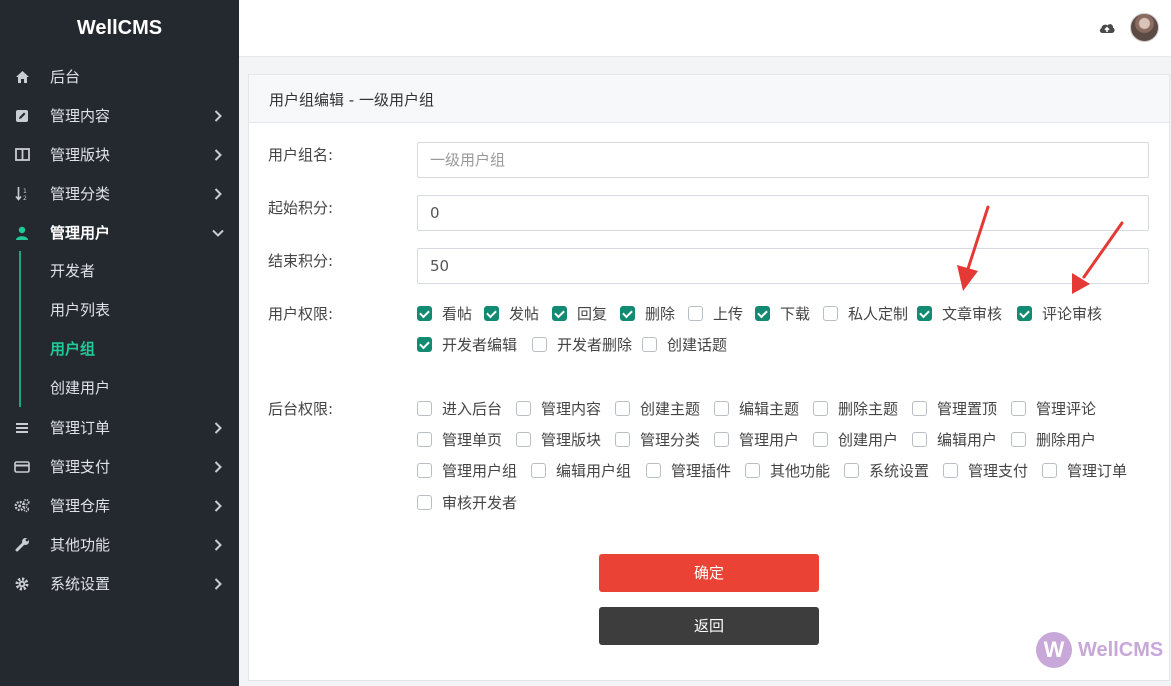 The image size is (1171, 686). What do you see at coordinates (351, 100) in the screenshot?
I see `card-title: 用户组编辑 - 一级用户组` at bounding box center [351, 100].